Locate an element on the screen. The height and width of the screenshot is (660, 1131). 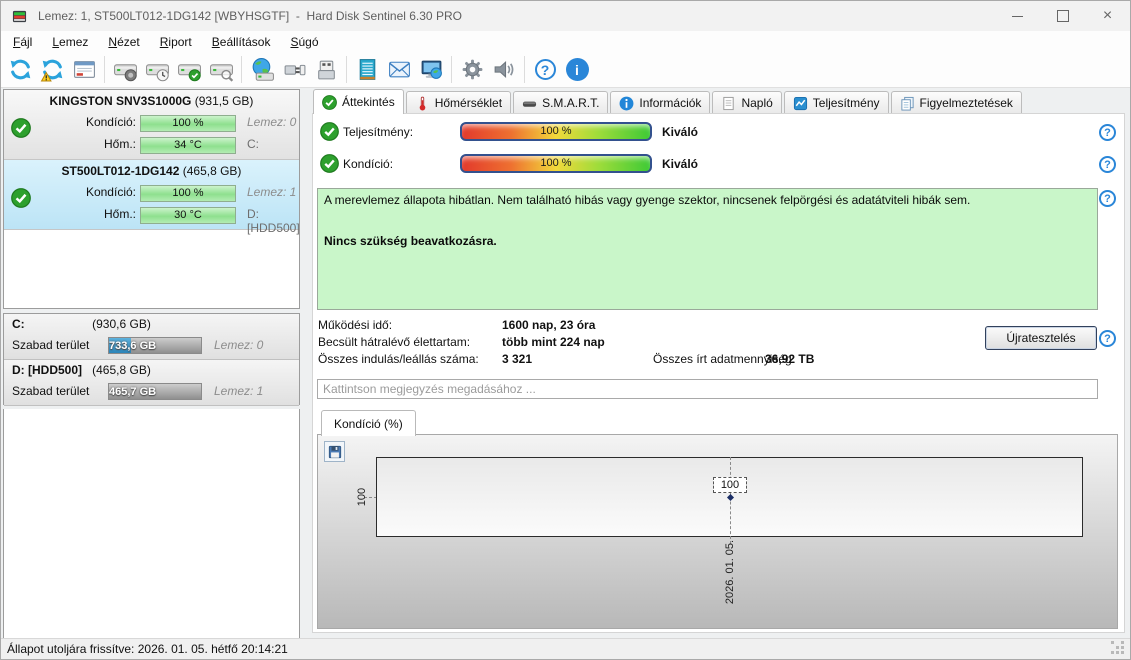
log-button is located at coordinates (367, 70).